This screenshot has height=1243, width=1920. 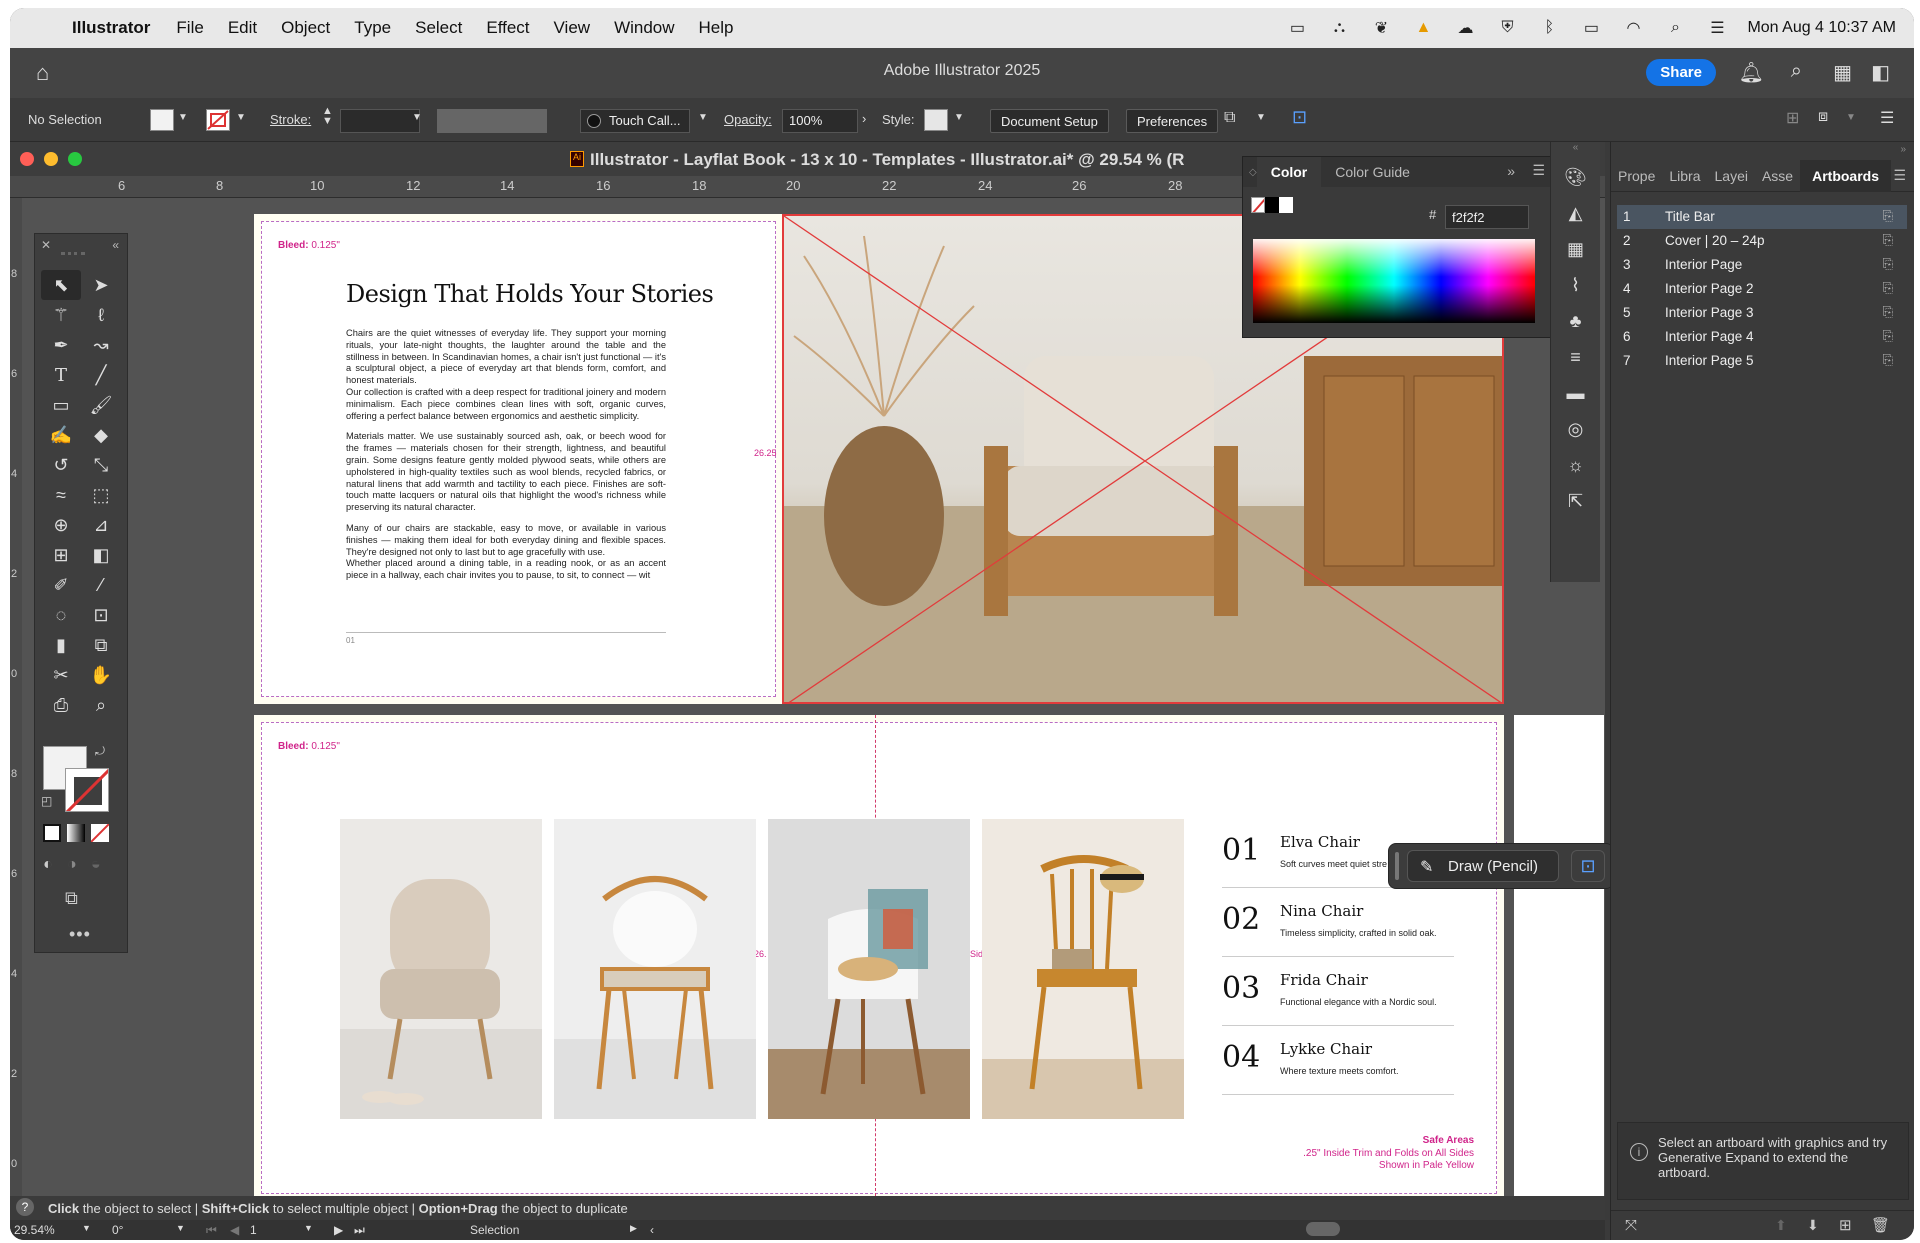 I want to click on delete-artboard-icon: 🗑︎, so click(x=1880, y=1225).